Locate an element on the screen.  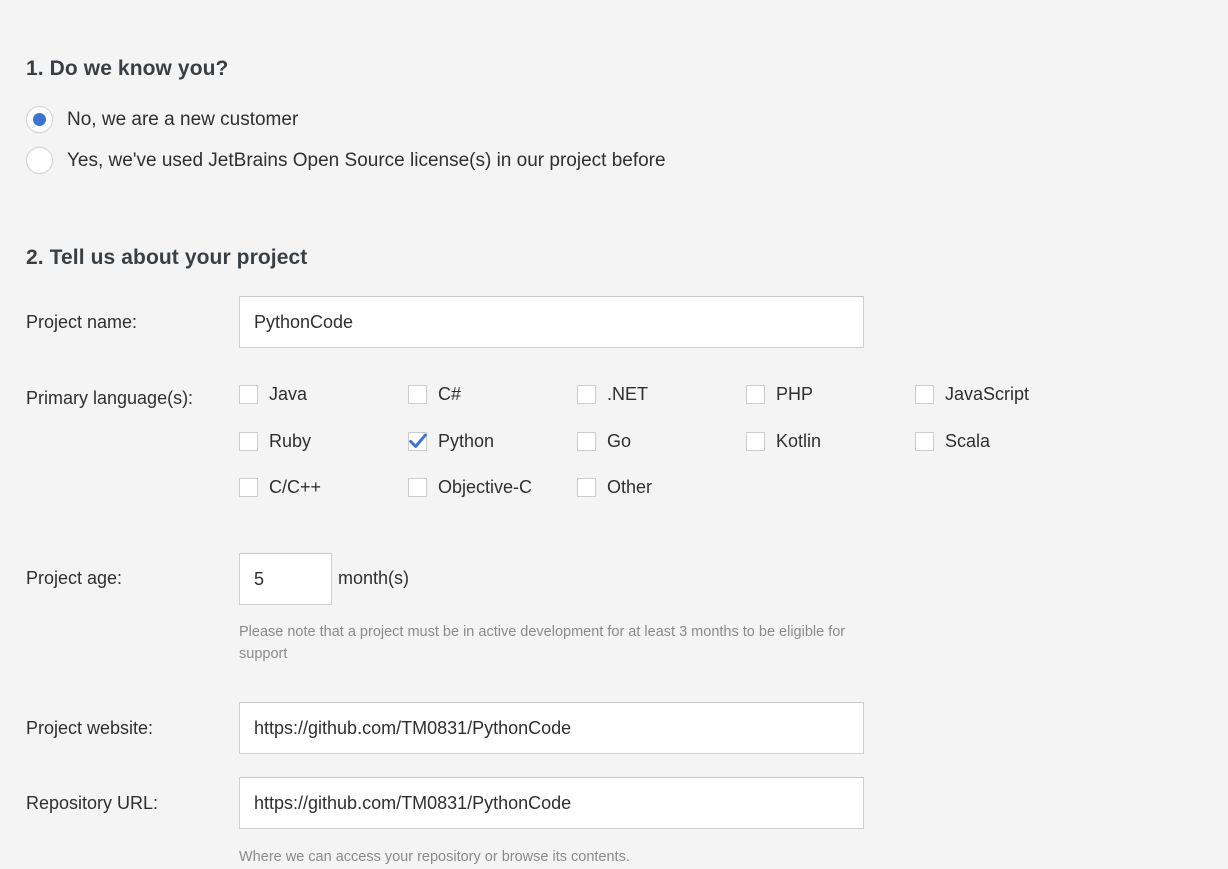
checkbox-ruby: Ruby is located at coordinates (275, 441).